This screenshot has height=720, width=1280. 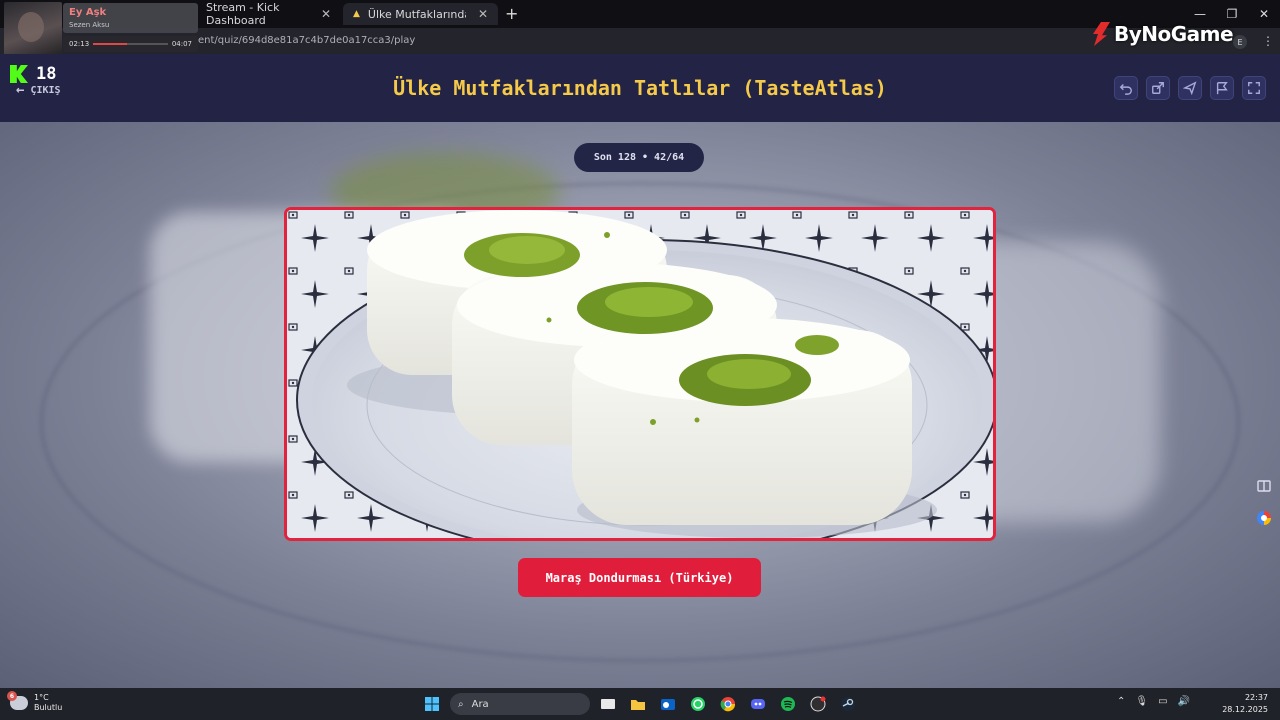 What do you see at coordinates (639, 577) in the screenshot?
I see `answer-button: Maraş Dondurması (Türkiye)` at bounding box center [639, 577].